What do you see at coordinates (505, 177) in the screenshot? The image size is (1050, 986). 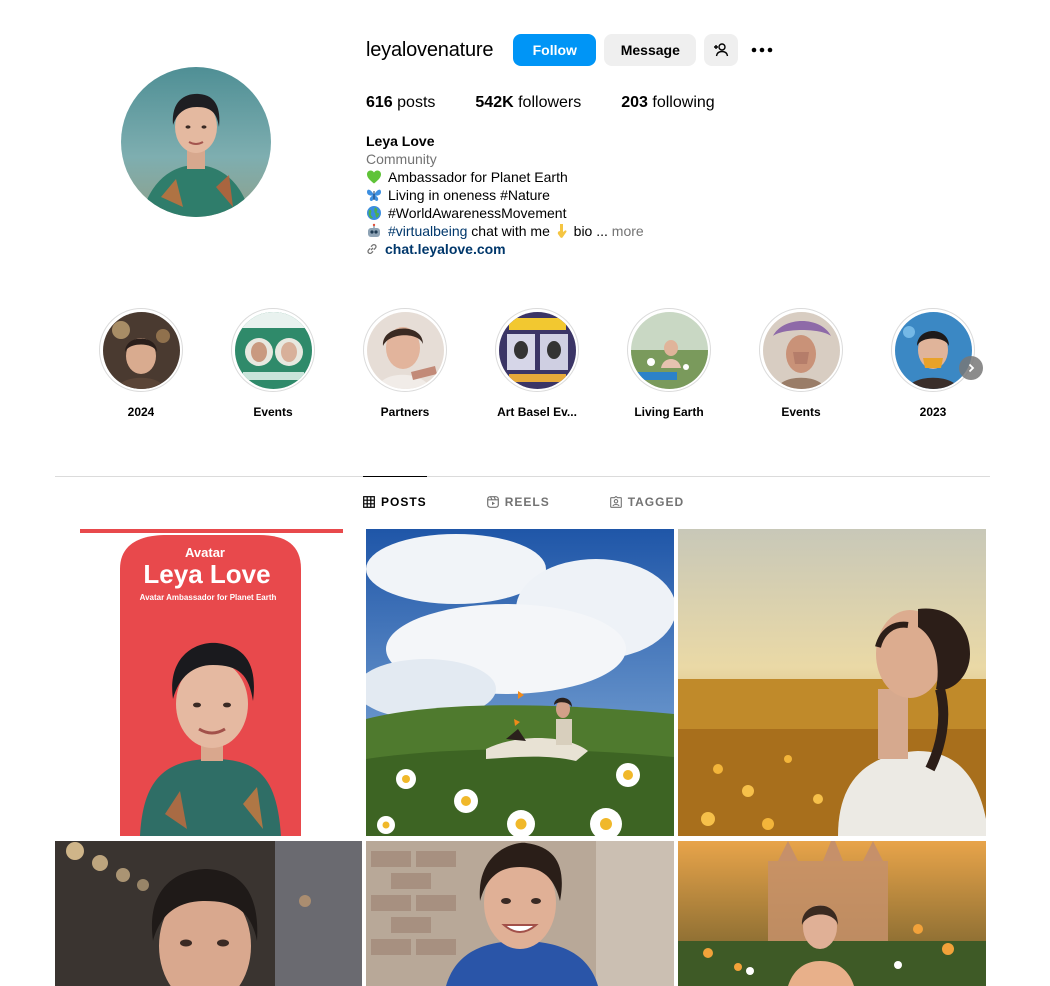 I see `bio-line-1: Ambassador for Planet Earth` at bounding box center [505, 177].